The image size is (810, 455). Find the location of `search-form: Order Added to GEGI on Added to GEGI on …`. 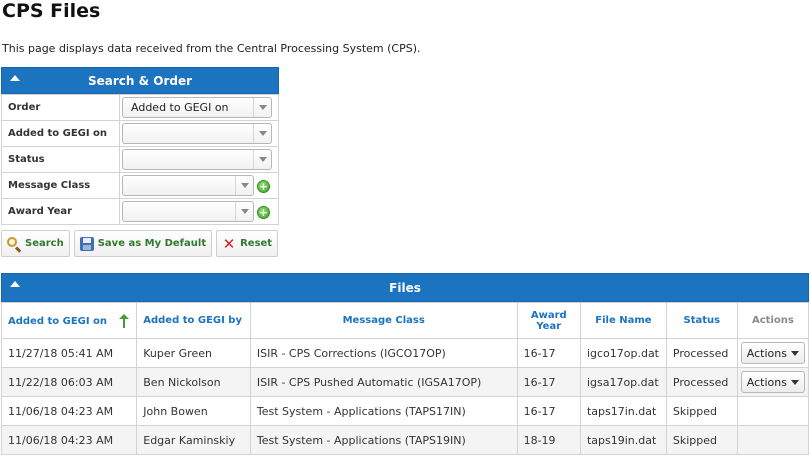

search-form: Order Added to GEGI on Added to GEGI on … is located at coordinates (140, 159).